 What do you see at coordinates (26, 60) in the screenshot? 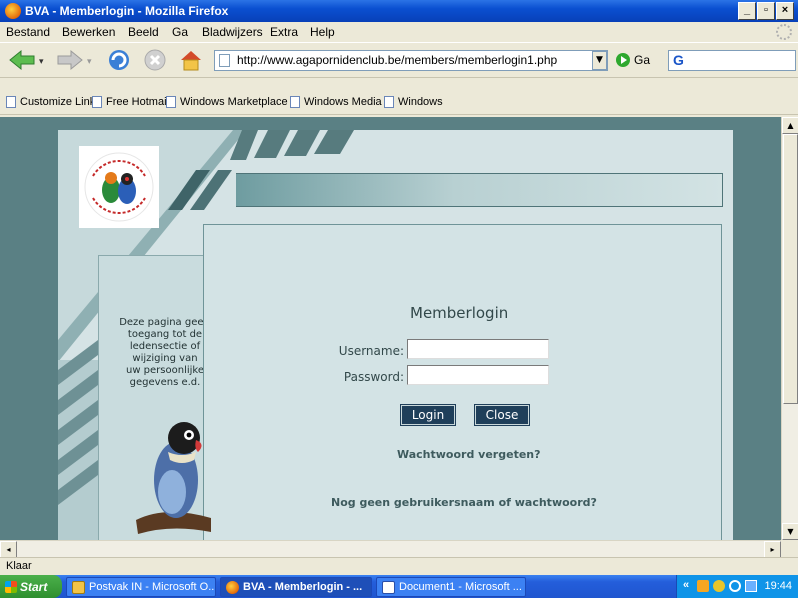
I see `back-arrow-icon: ▾` at bounding box center [26, 60].